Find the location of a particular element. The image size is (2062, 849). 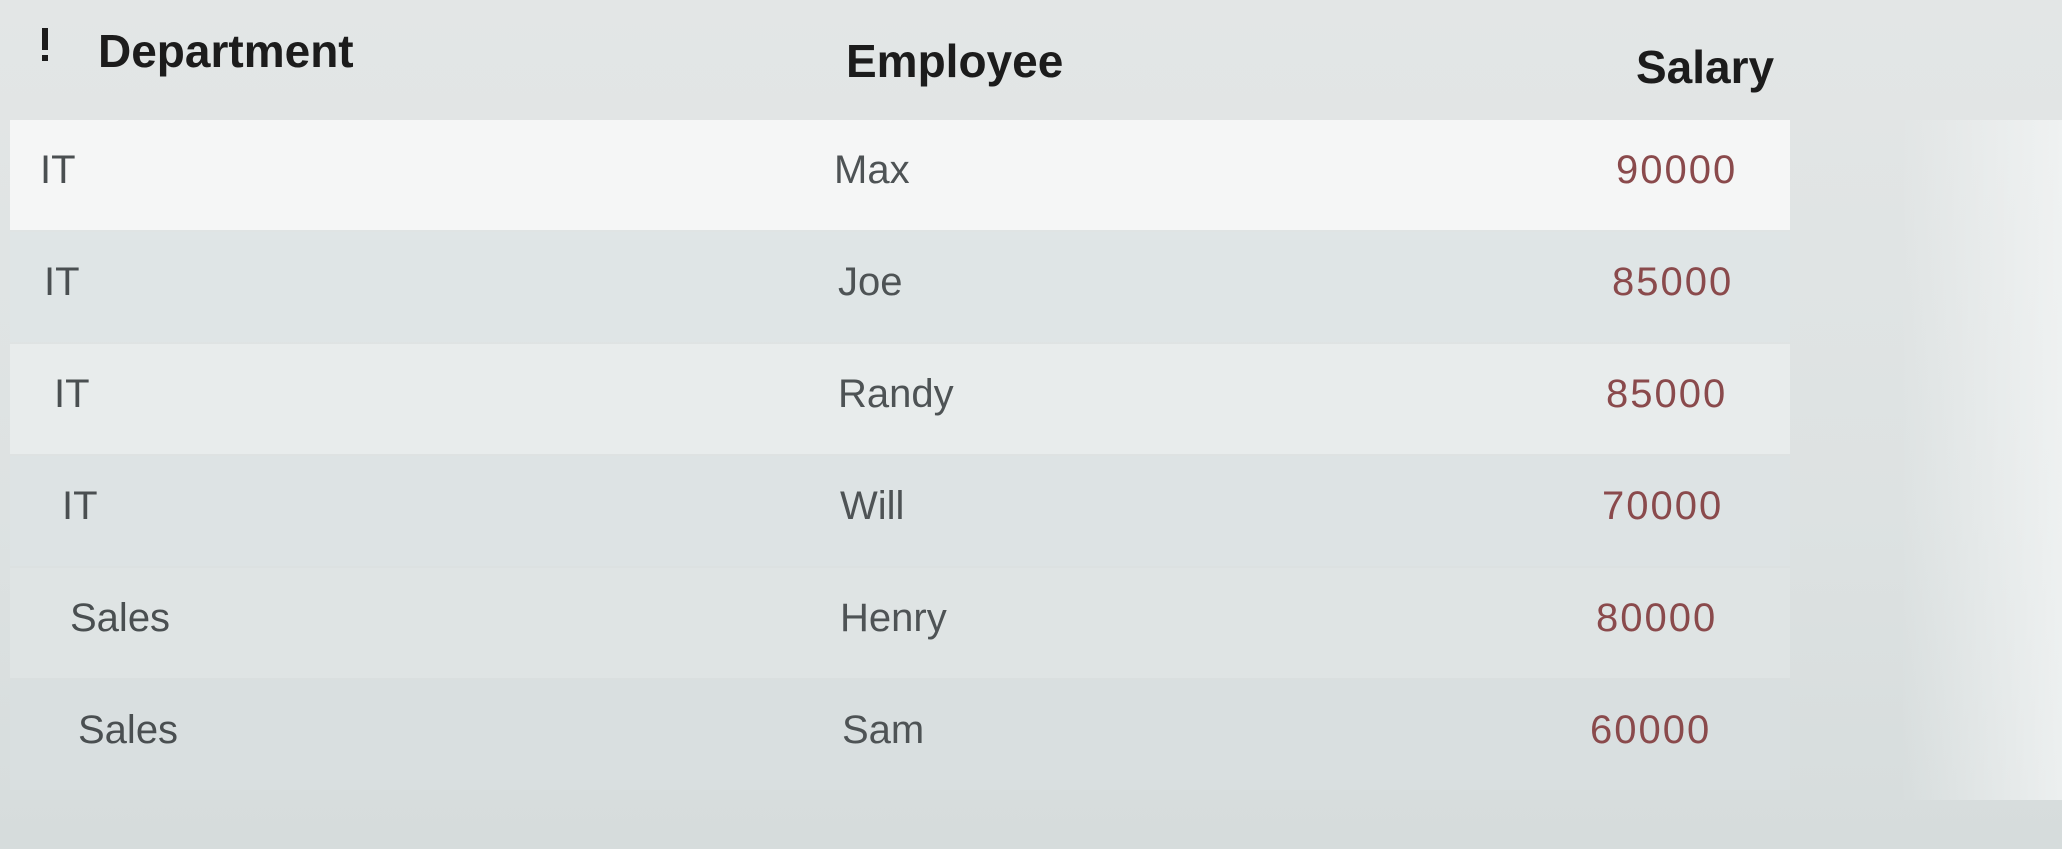

cell-employee: Will is located at coordinates (872, 506).